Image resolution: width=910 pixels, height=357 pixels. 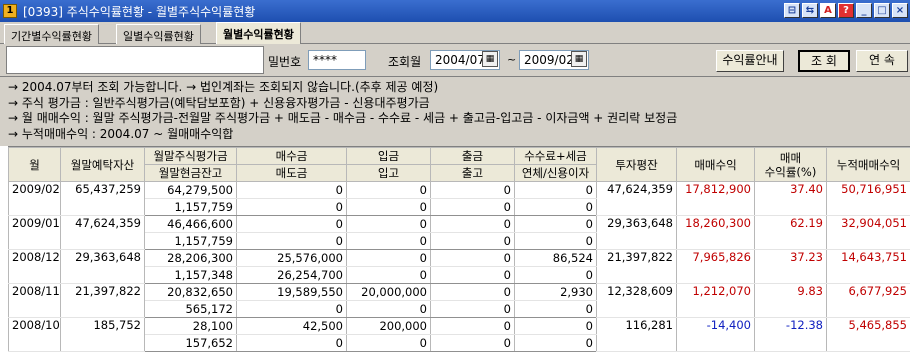 What do you see at coordinates (51, 34) in the screenshot?
I see `tab-period-returns: 기간별수익률현황` at bounding box center [51, 34].